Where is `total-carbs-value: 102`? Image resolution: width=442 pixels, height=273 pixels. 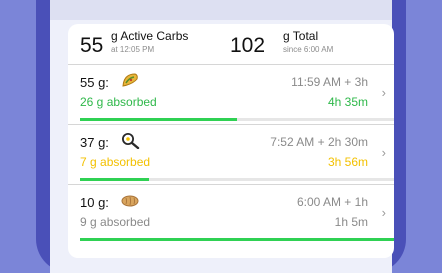 total-carbs-value: 102 is located at coordinates (248, 45).